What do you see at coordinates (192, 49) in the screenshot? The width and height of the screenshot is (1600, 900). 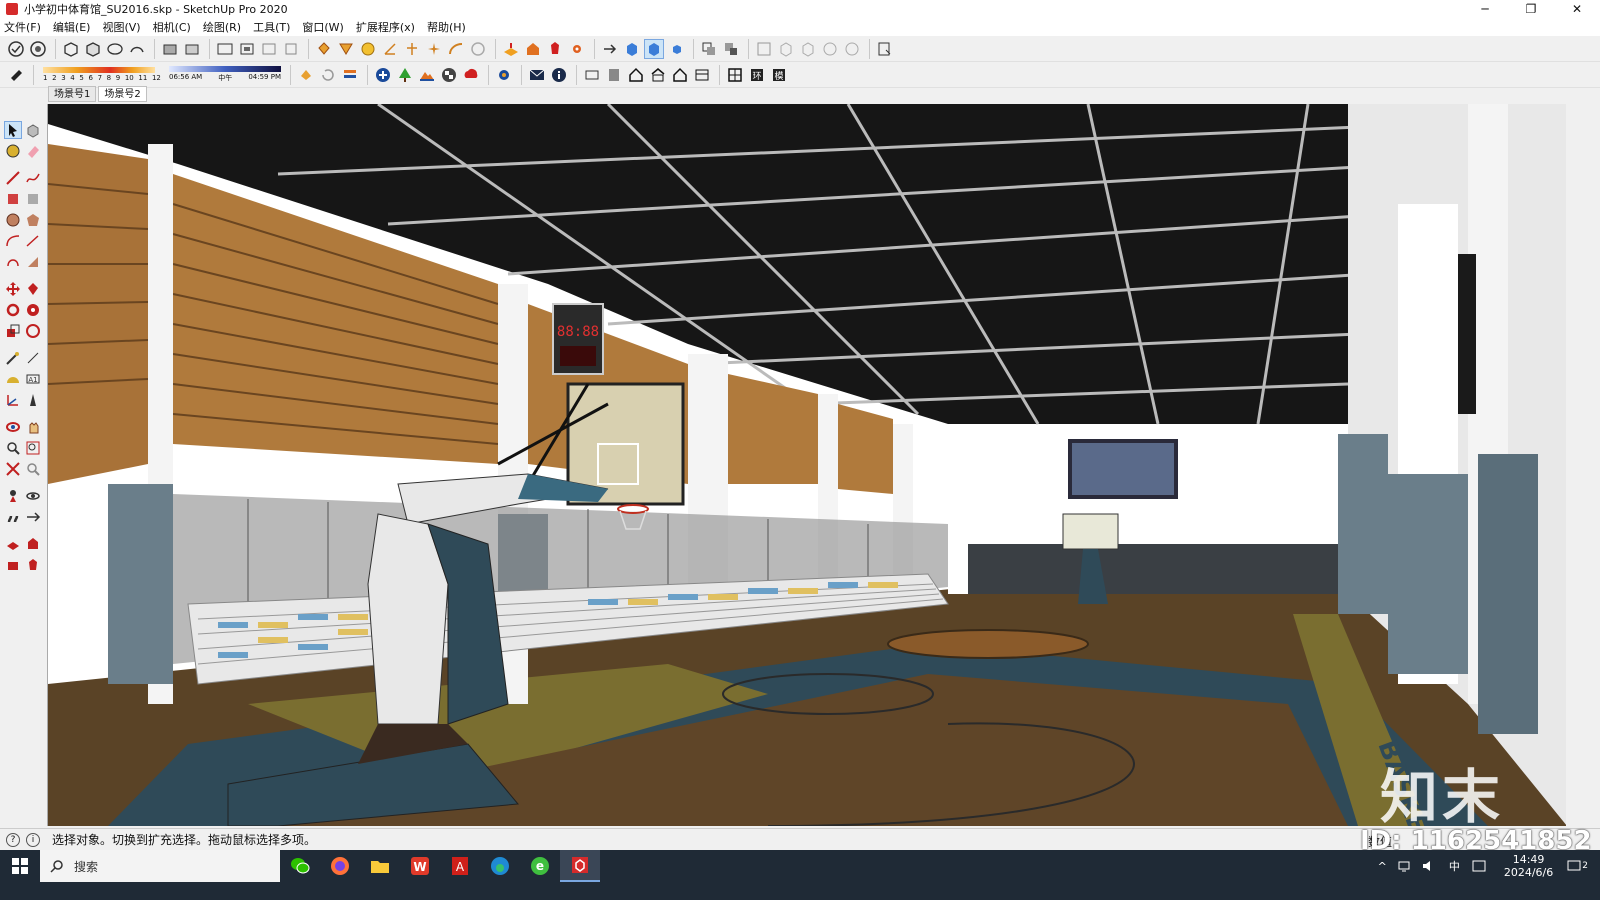 I see `textured-icon` at bounding box center [192, 49].